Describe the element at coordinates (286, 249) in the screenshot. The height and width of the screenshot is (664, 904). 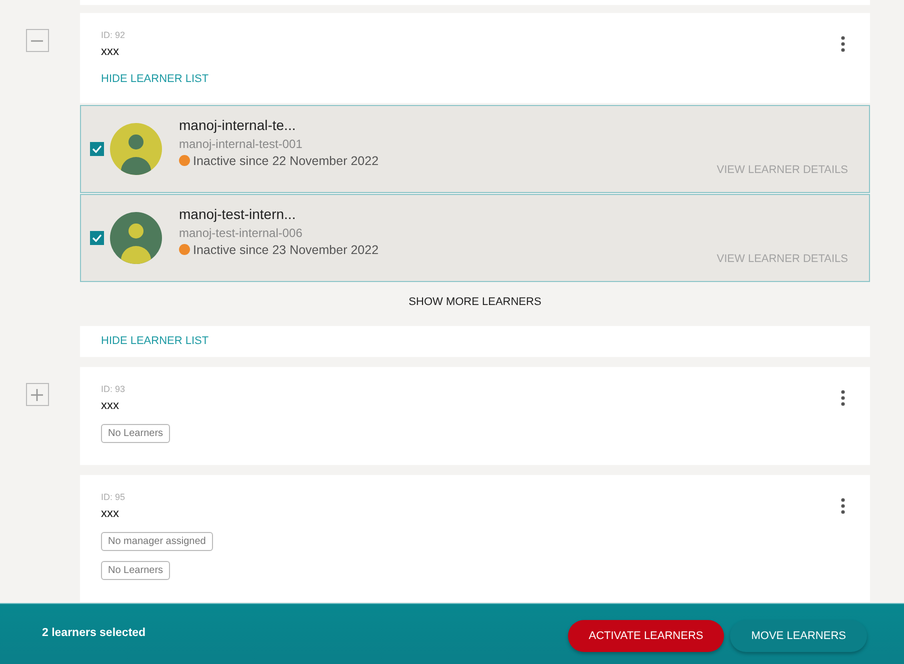
I see `learner-status: Inactive since 23 November 2022` at that location.